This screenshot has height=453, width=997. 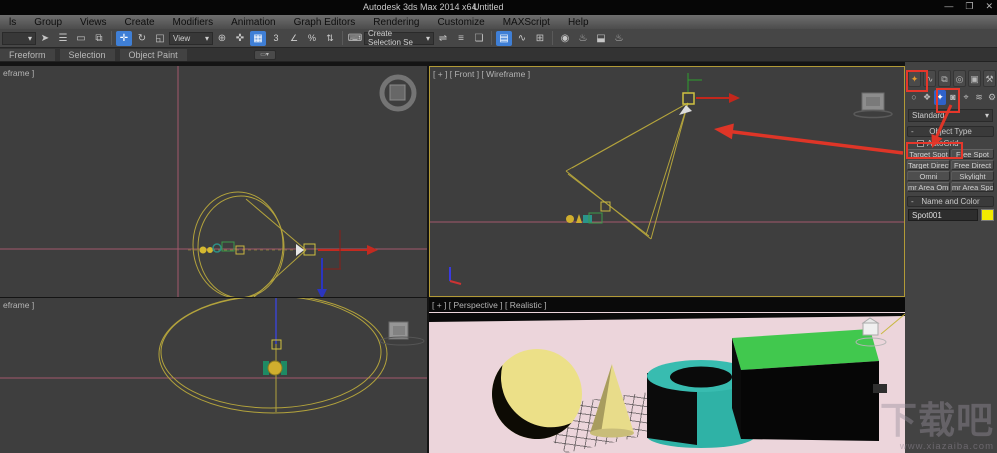 What do you see at coordinates (504, 38) in the screenshot?
I see `graphite-toggle-icon: ▤` at bounding box center [504, 38].